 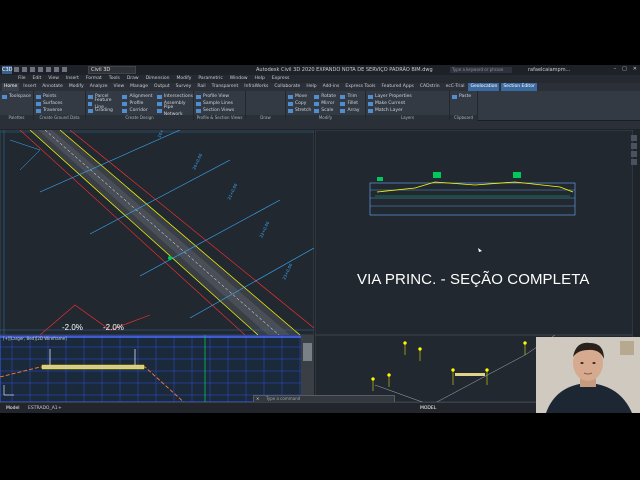 What do you see at coordinates (32, 69) in the screenshot?
I see `save-icon` at bounding box center [32, 69].